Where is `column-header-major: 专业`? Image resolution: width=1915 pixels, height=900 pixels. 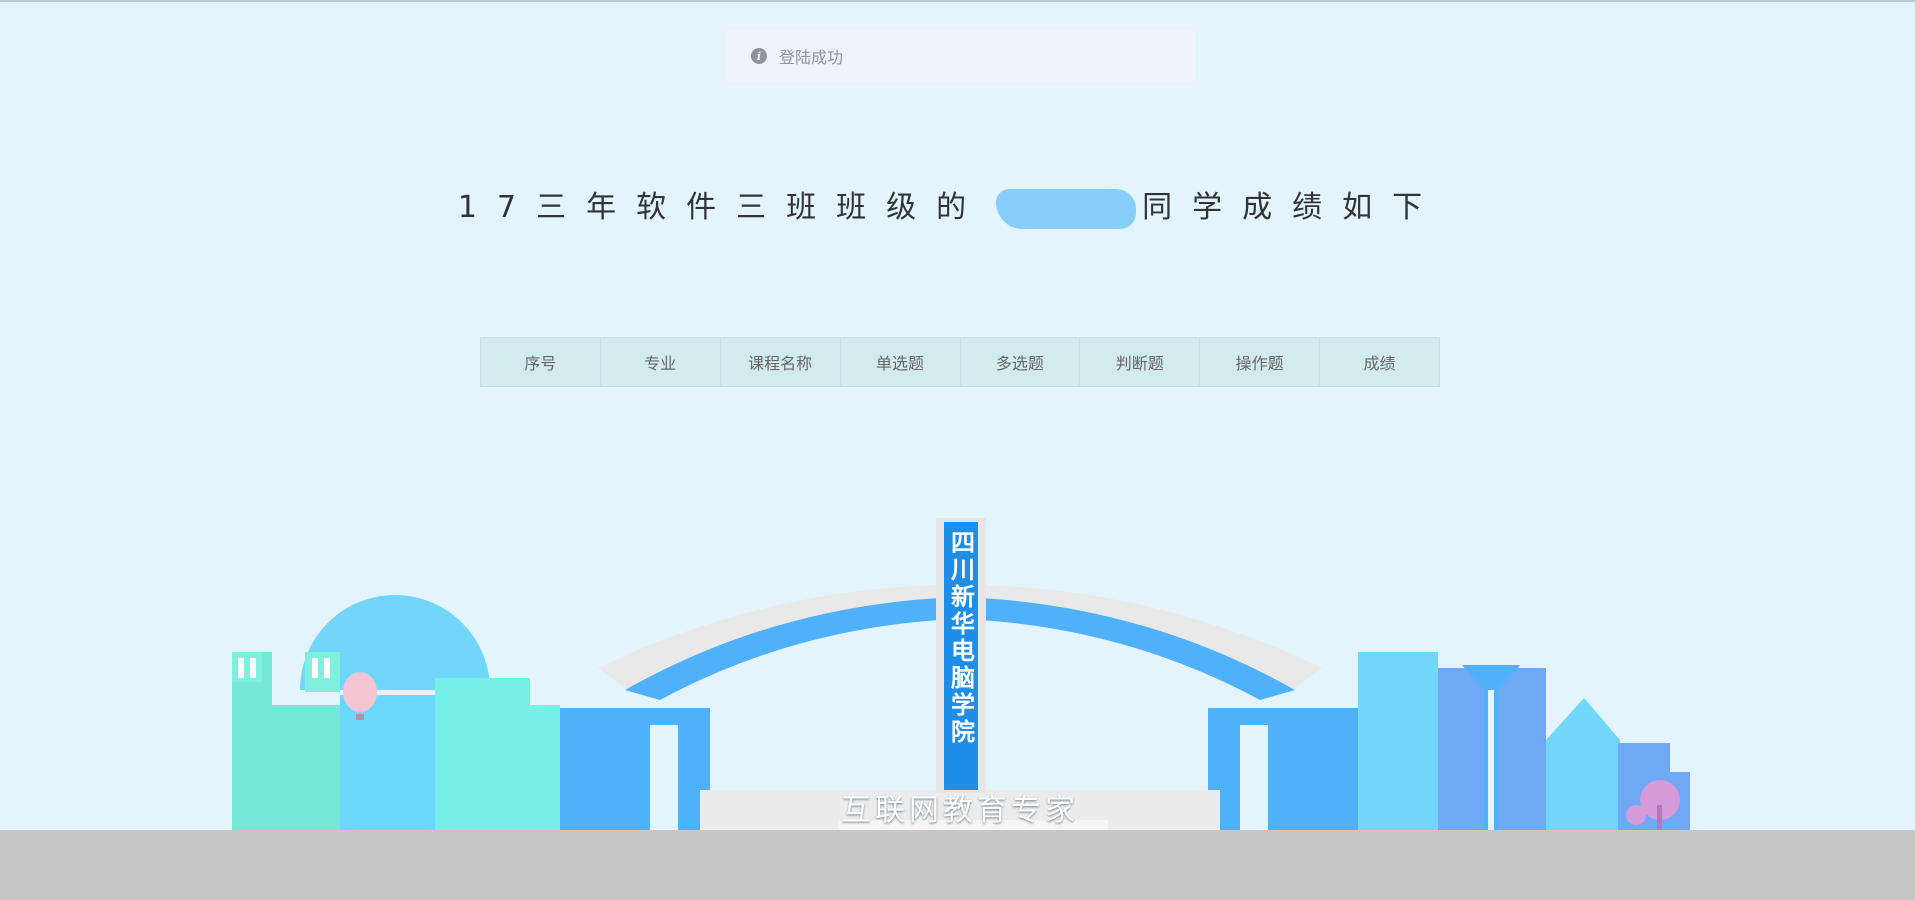
column-header-major: 专业 is located at coordinates (660, 362).